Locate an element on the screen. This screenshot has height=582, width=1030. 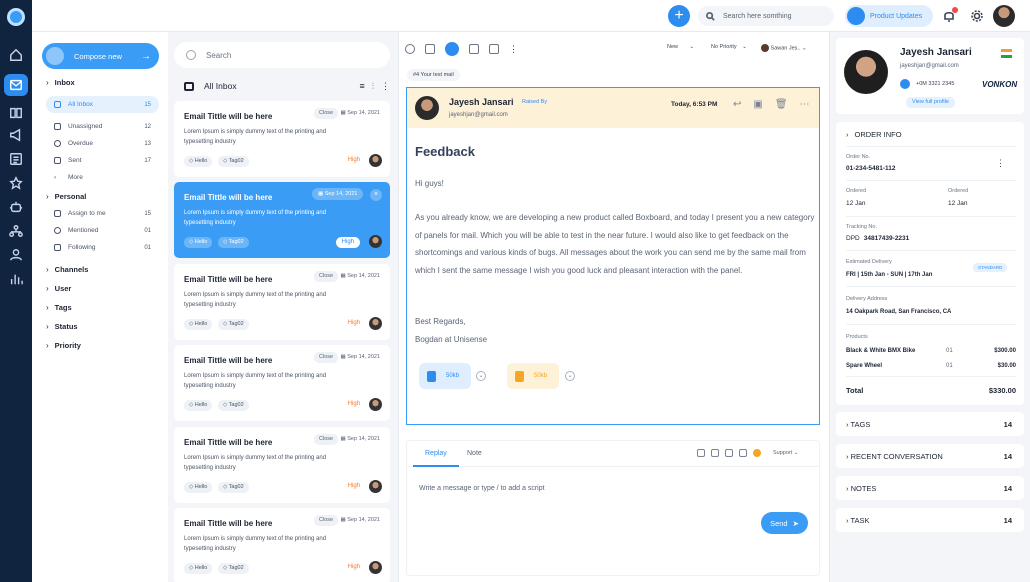
mail-signature: Bogdan at Unisense is located at coordinates (451, 339).